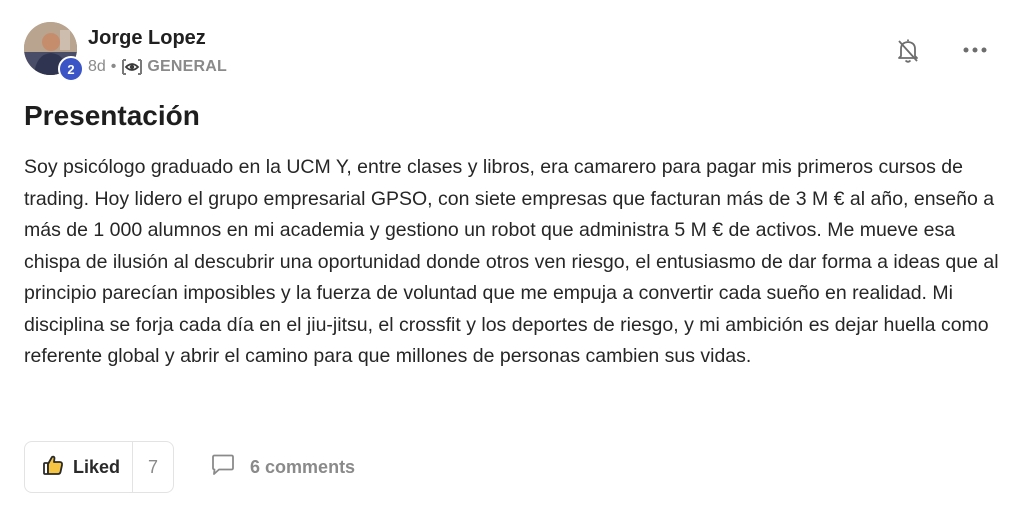  What do you see at coordinates (152, 467) in the screenshot?
I see `like-count: 7` at bounding box center [152, 467].